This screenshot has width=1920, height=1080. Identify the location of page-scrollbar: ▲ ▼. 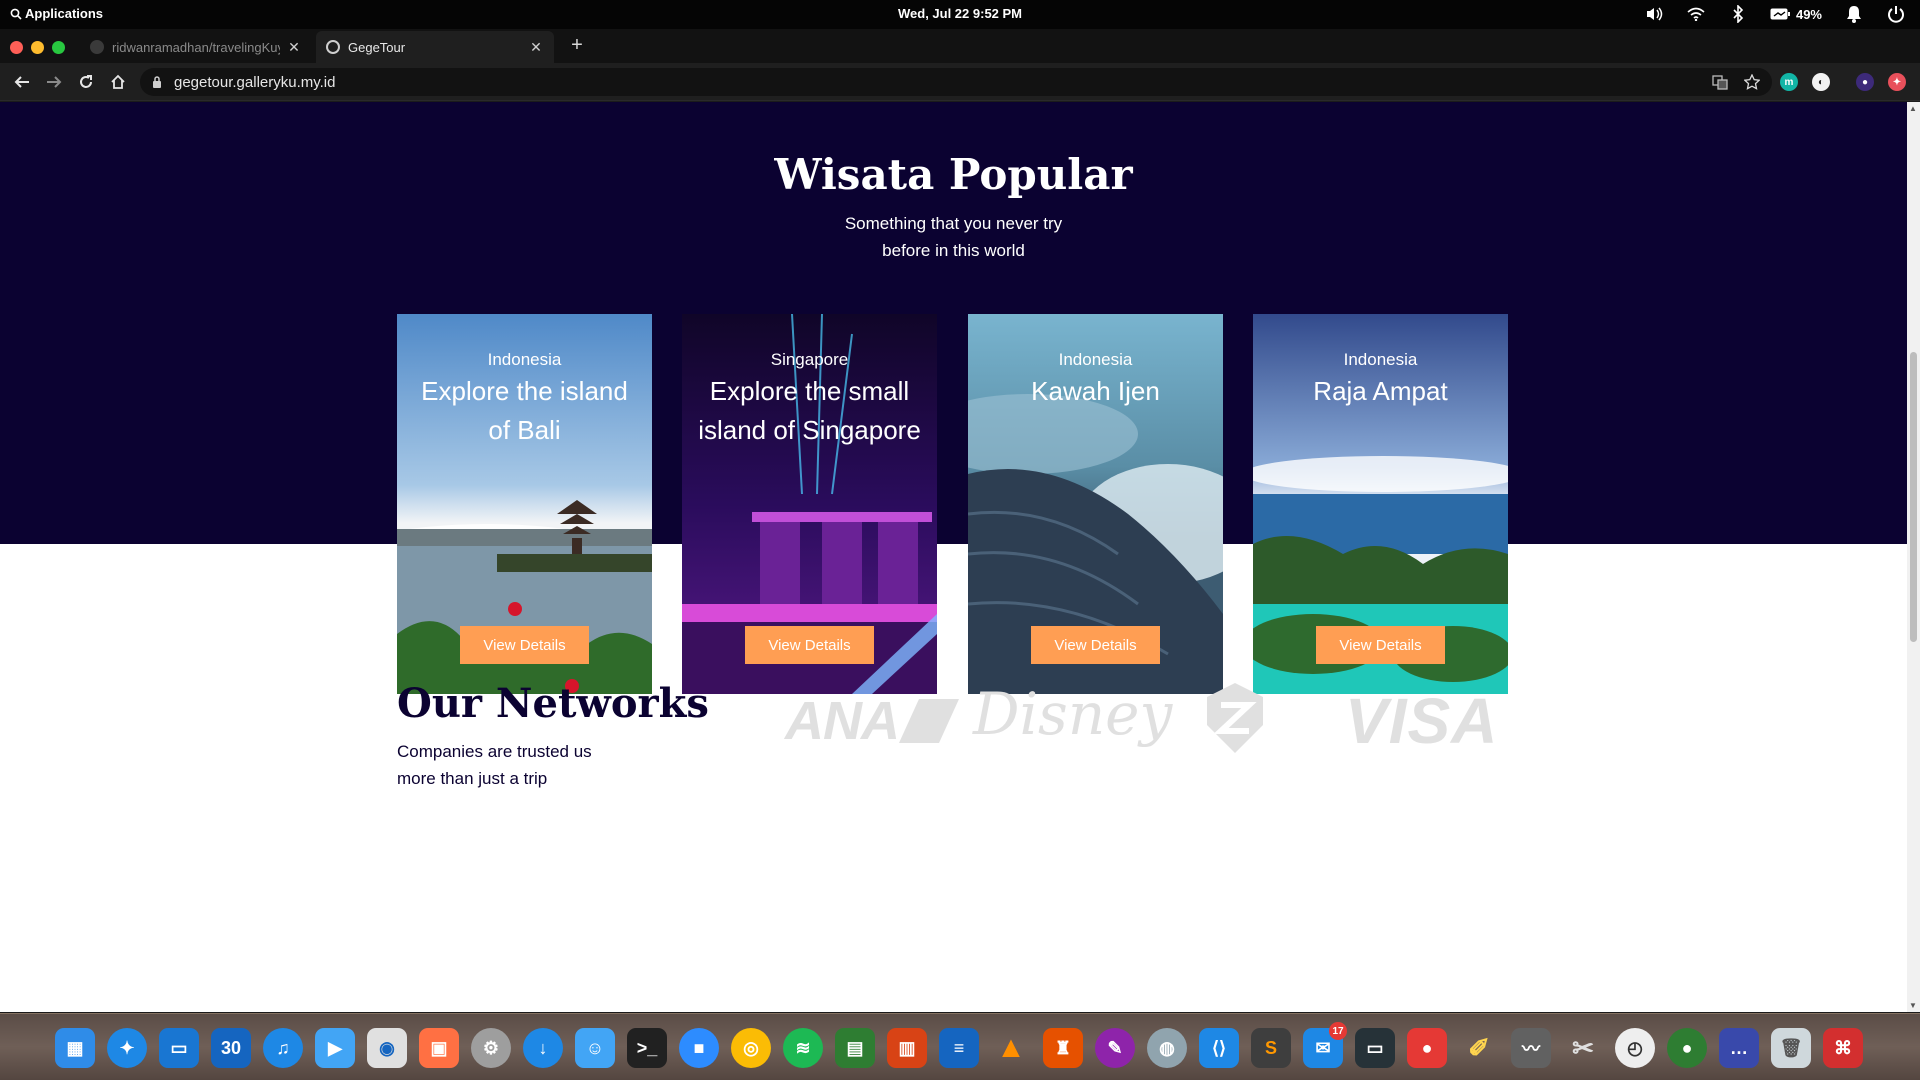
(1913, 557).